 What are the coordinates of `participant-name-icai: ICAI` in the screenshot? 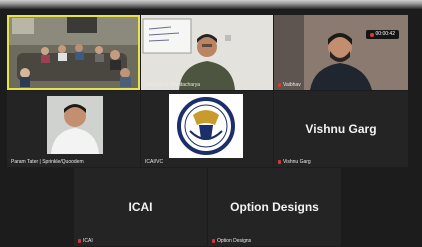 It's located at (85, 241).